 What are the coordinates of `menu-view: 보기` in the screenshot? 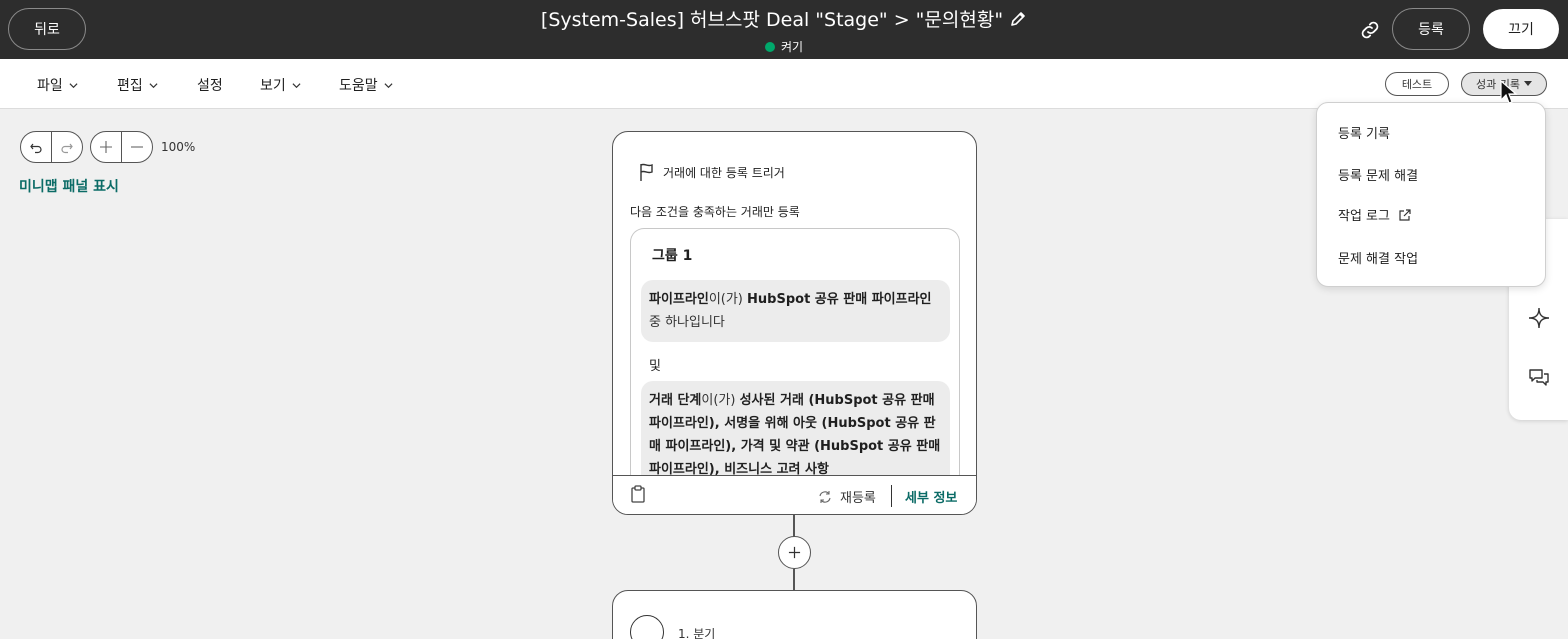 It's located at (280, 85).